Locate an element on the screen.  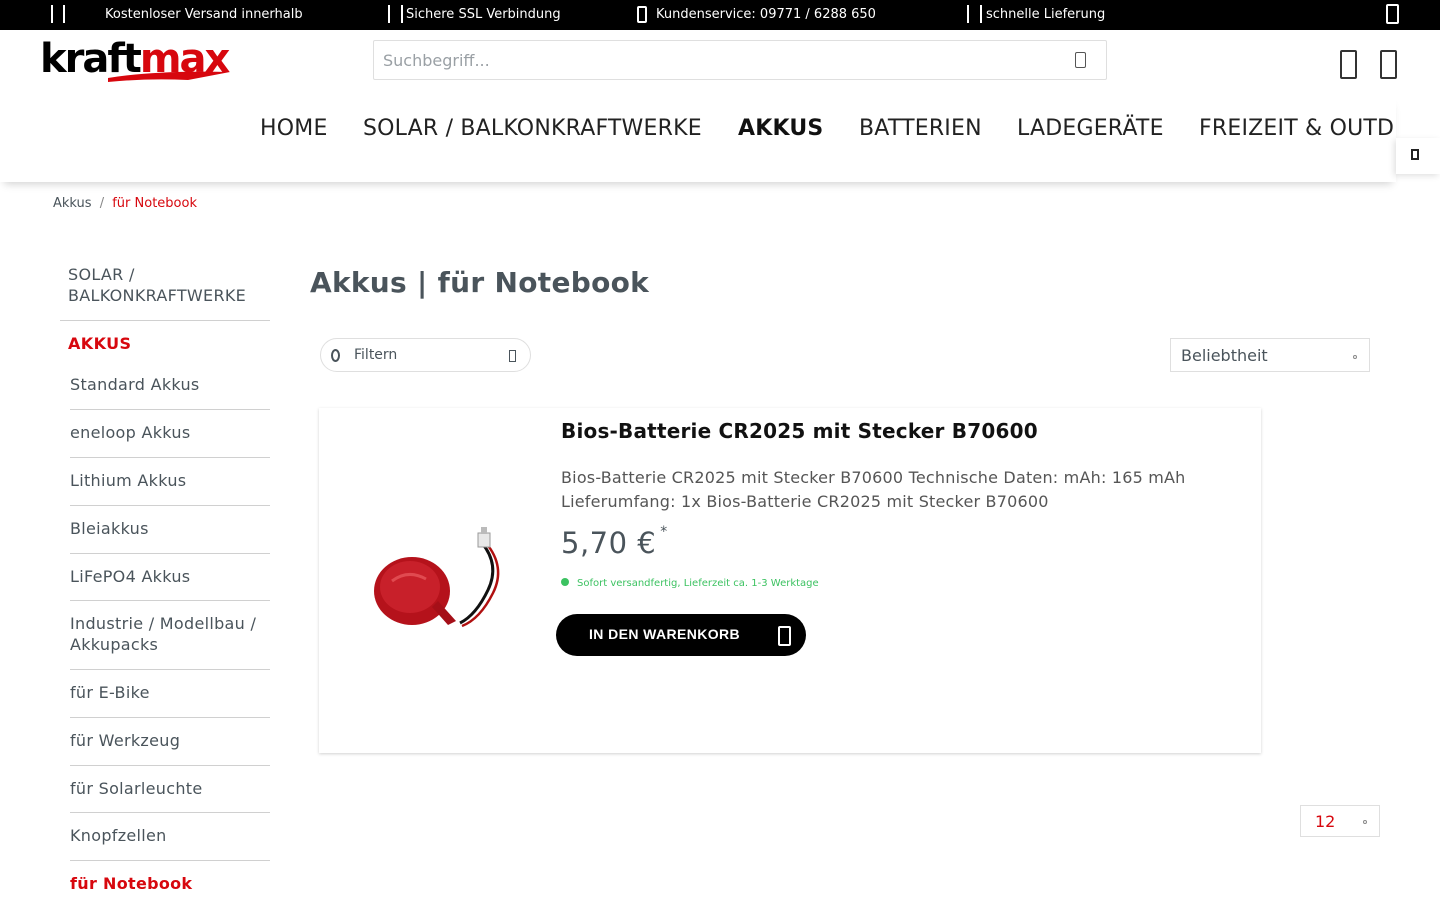
add-to-cart-label: IN DEN WARENKORB is located at coordinates (665, 634).